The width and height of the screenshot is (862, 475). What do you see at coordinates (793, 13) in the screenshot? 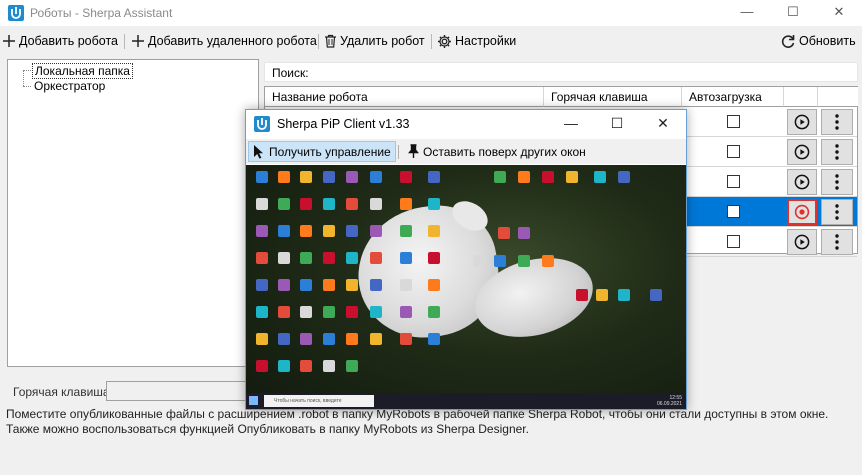
I see `maximize-button: ☐` at bounding box center [793, 13].